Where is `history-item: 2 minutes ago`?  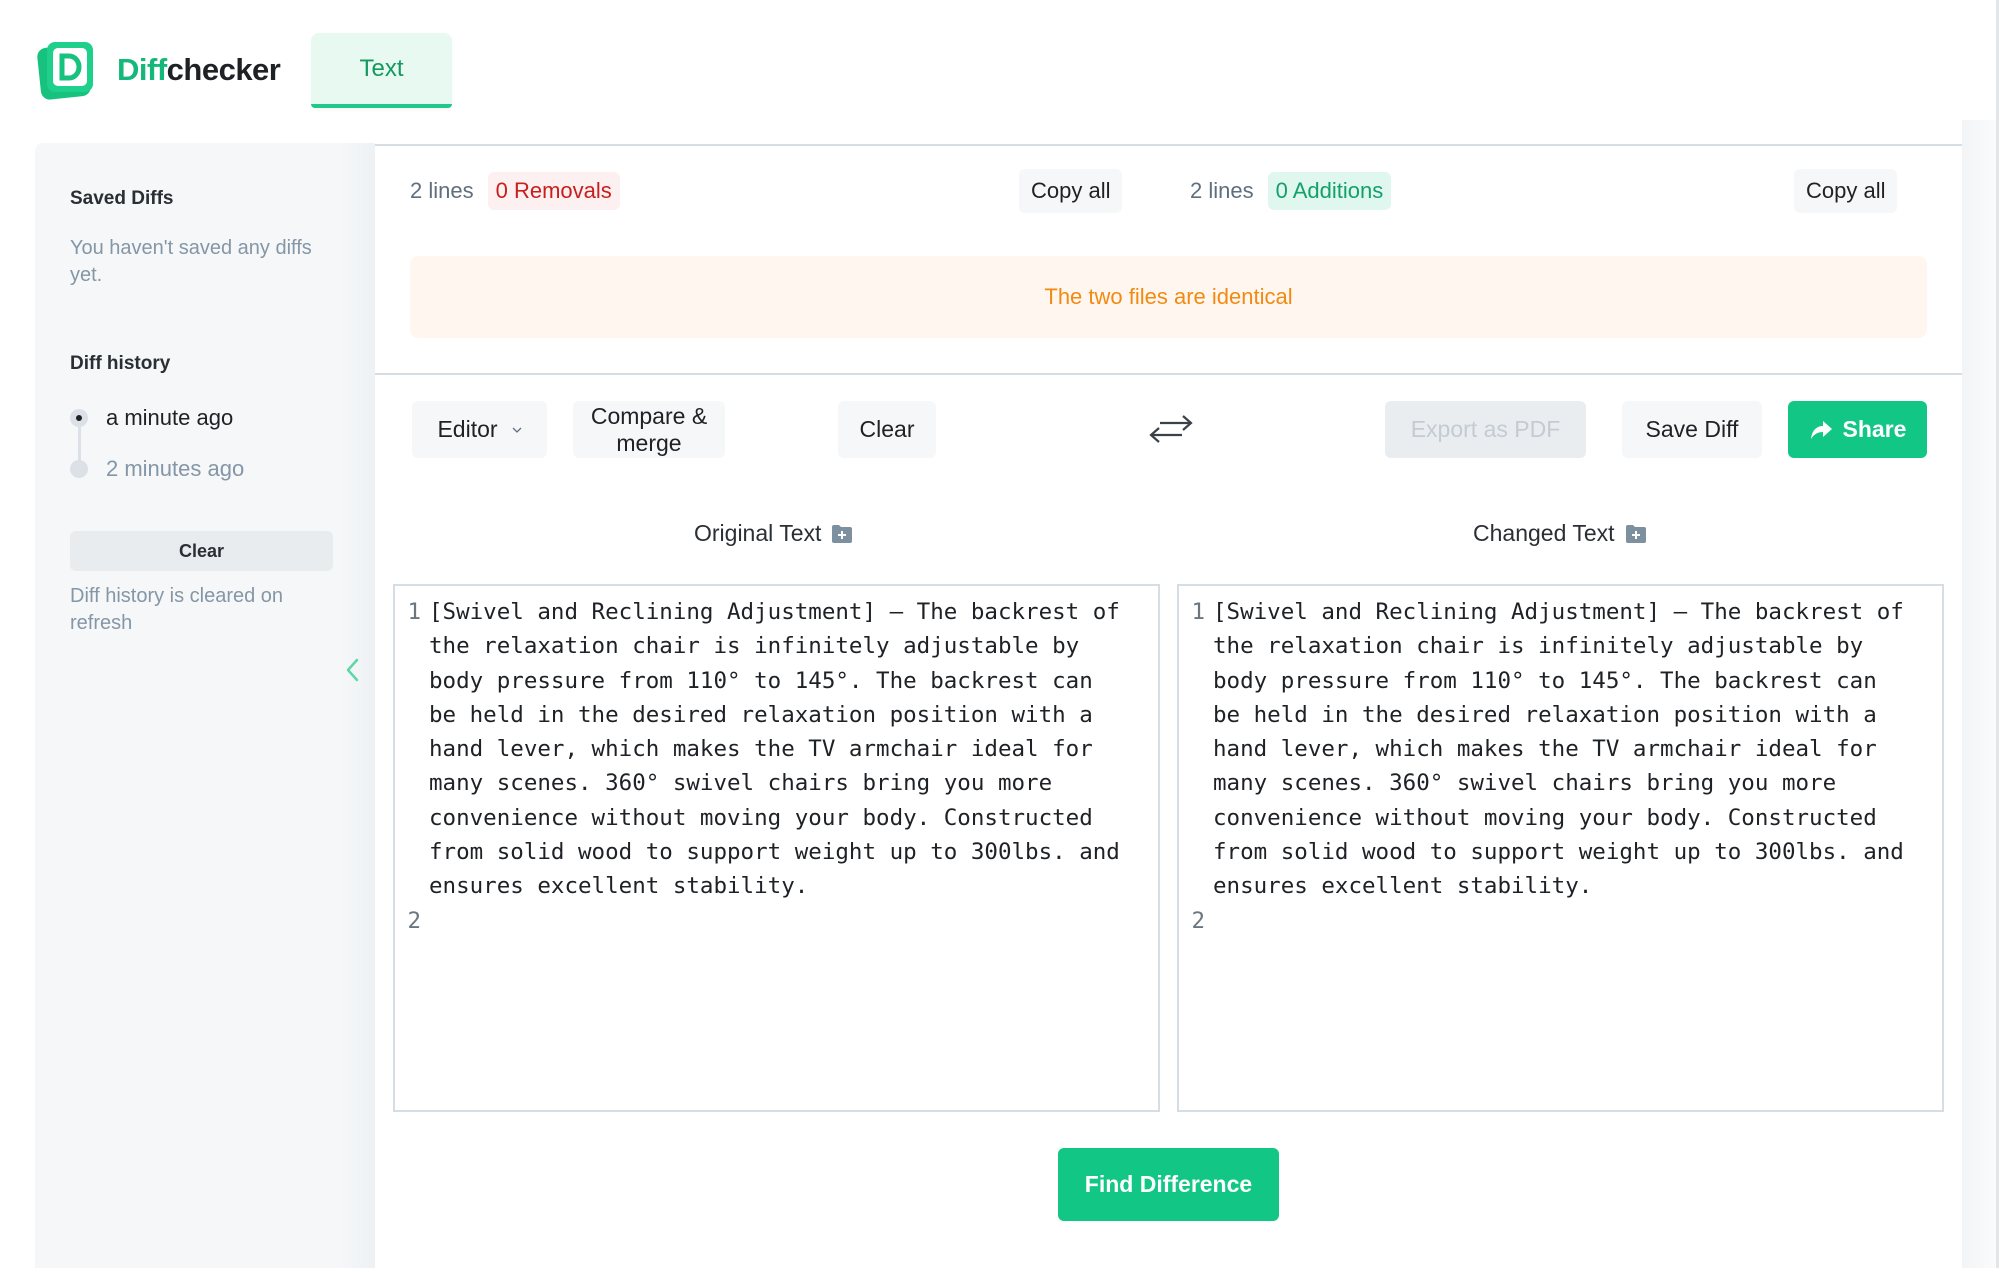 history-item: 2 minutes ago is located at coordinates (157, 469).